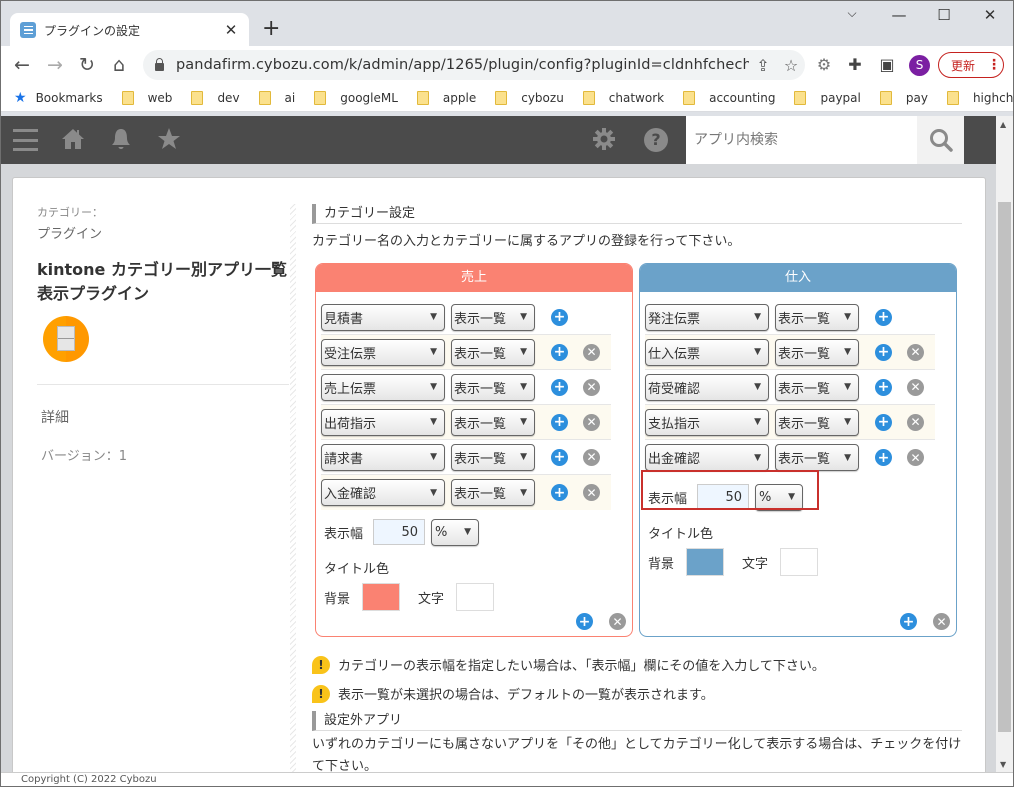  Describe the element at coordinates (271, 29) in the screenshot. I see `new-tab-button: +` at that location.